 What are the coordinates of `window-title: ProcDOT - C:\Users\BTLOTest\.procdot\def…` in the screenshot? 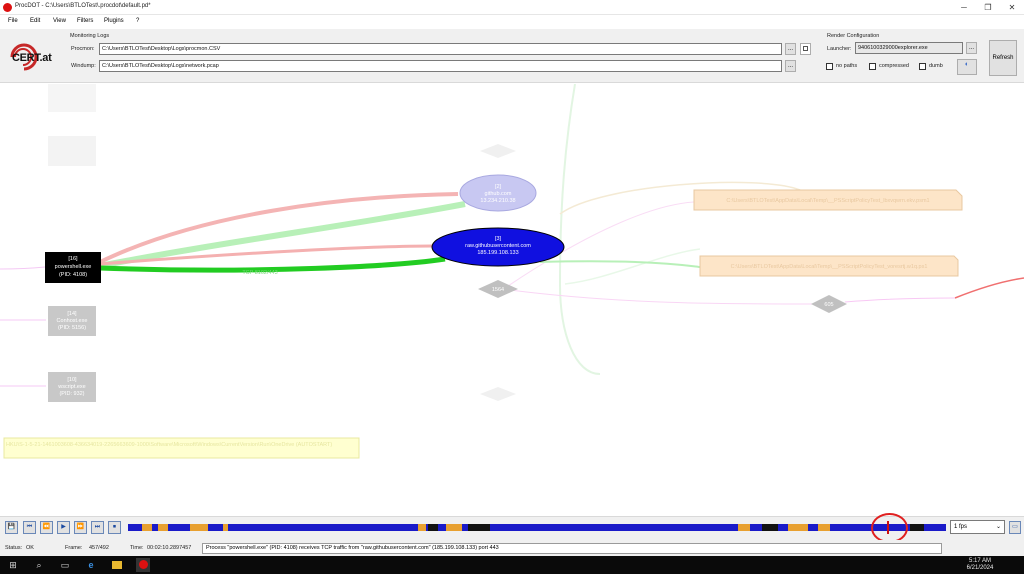 It's located at (83, 6).